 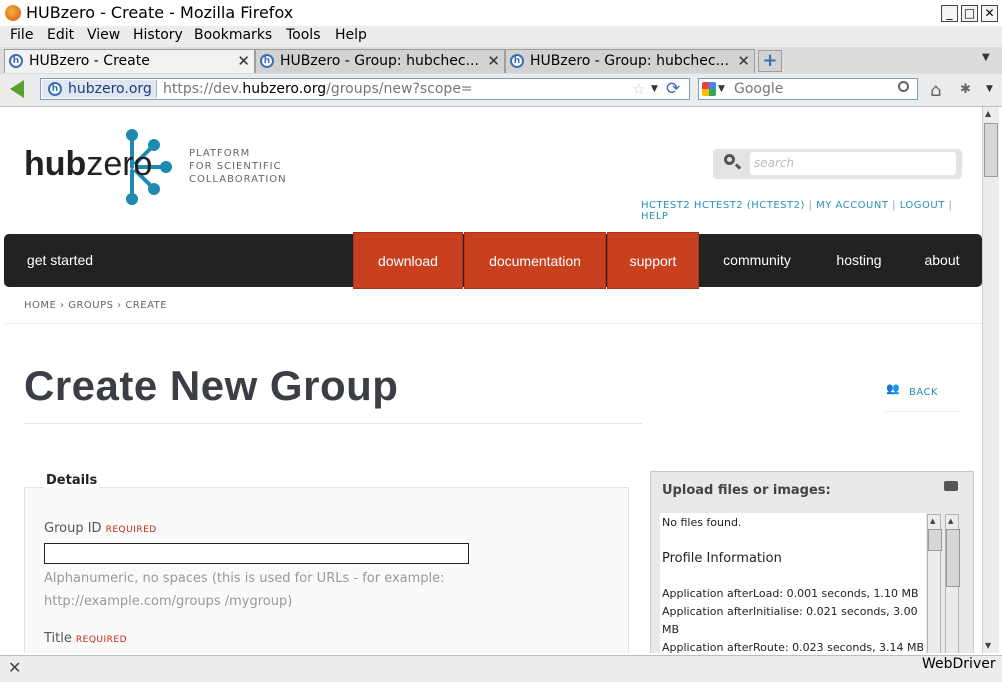 I want to click on my-account-link: MY ACCOUNT, so click(x=852, y=205).